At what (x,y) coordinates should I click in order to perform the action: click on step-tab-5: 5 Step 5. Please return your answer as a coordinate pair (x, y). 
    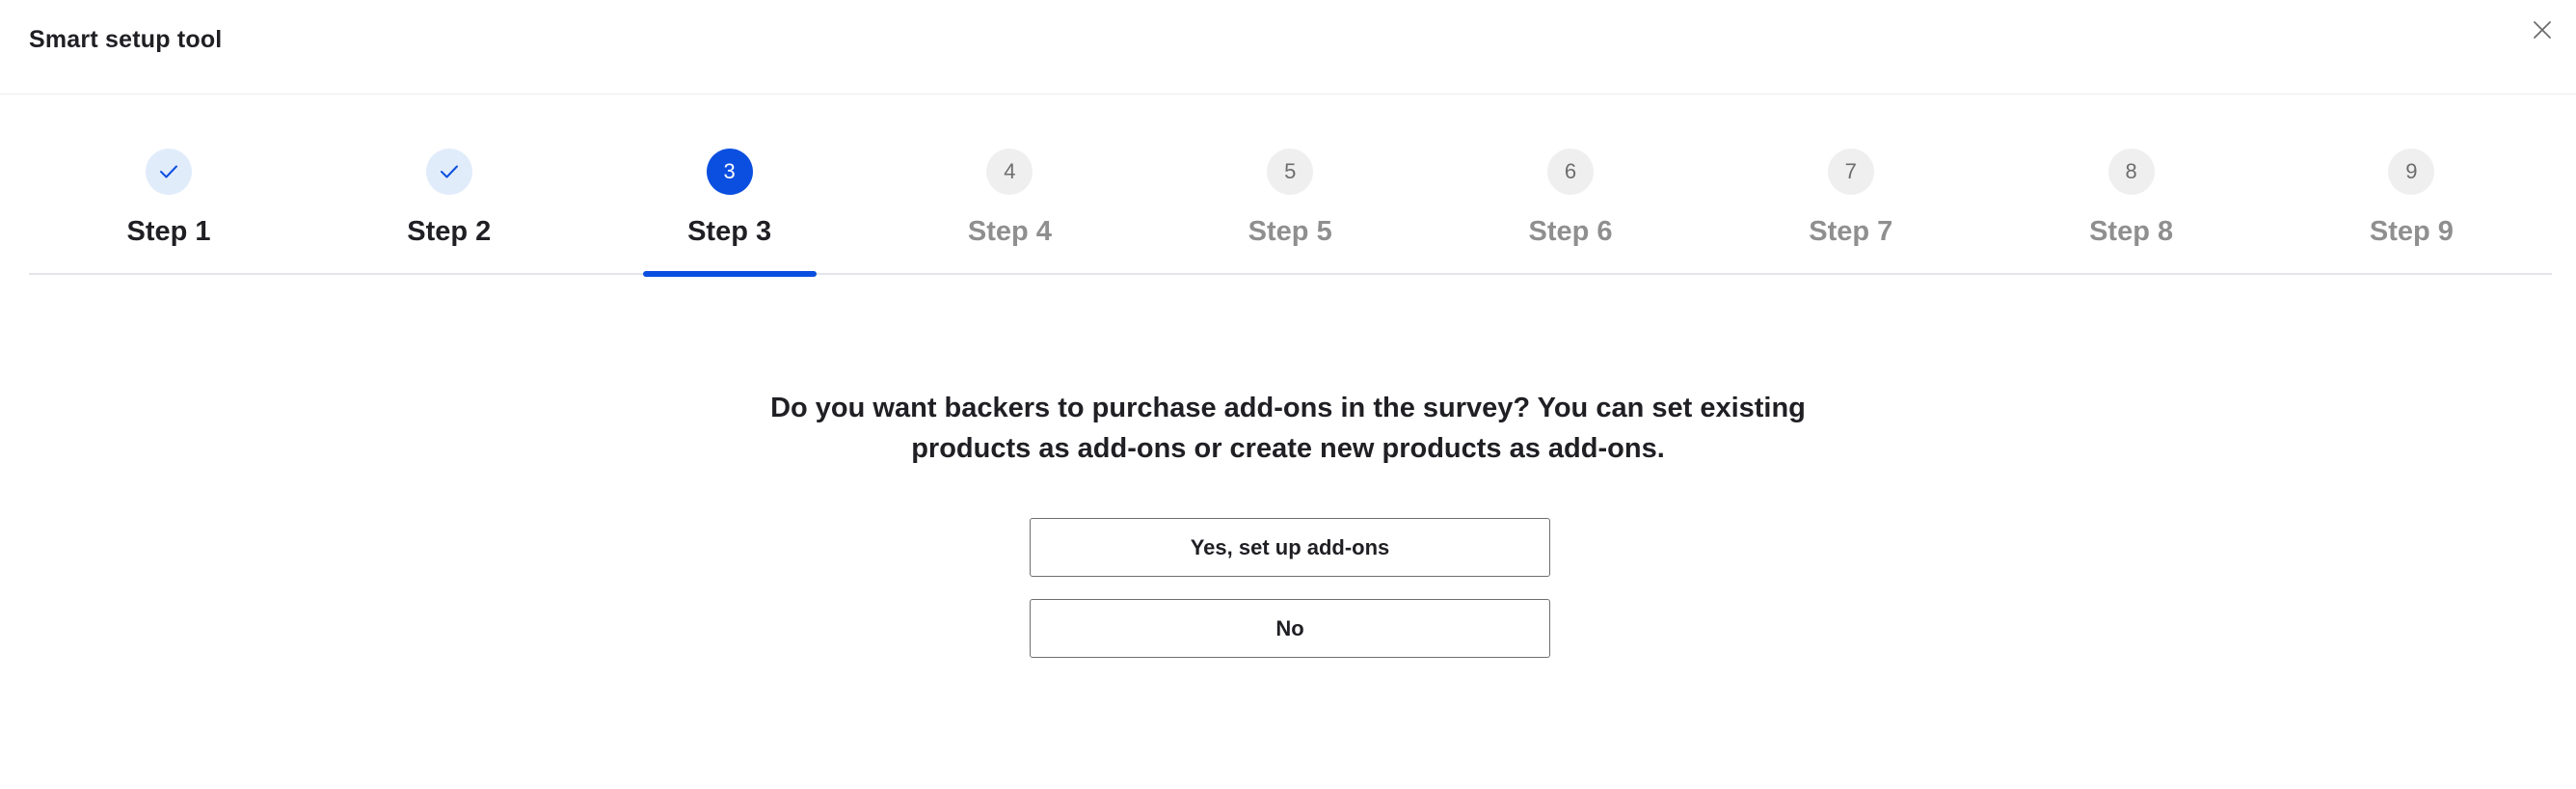
    Looking at the image, I should click on (1290, 185).